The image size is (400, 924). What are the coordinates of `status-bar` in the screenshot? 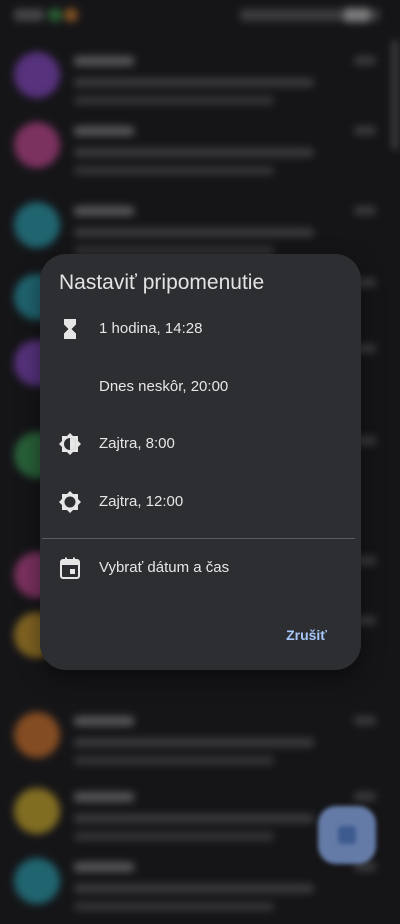 It's located at (200, 16).